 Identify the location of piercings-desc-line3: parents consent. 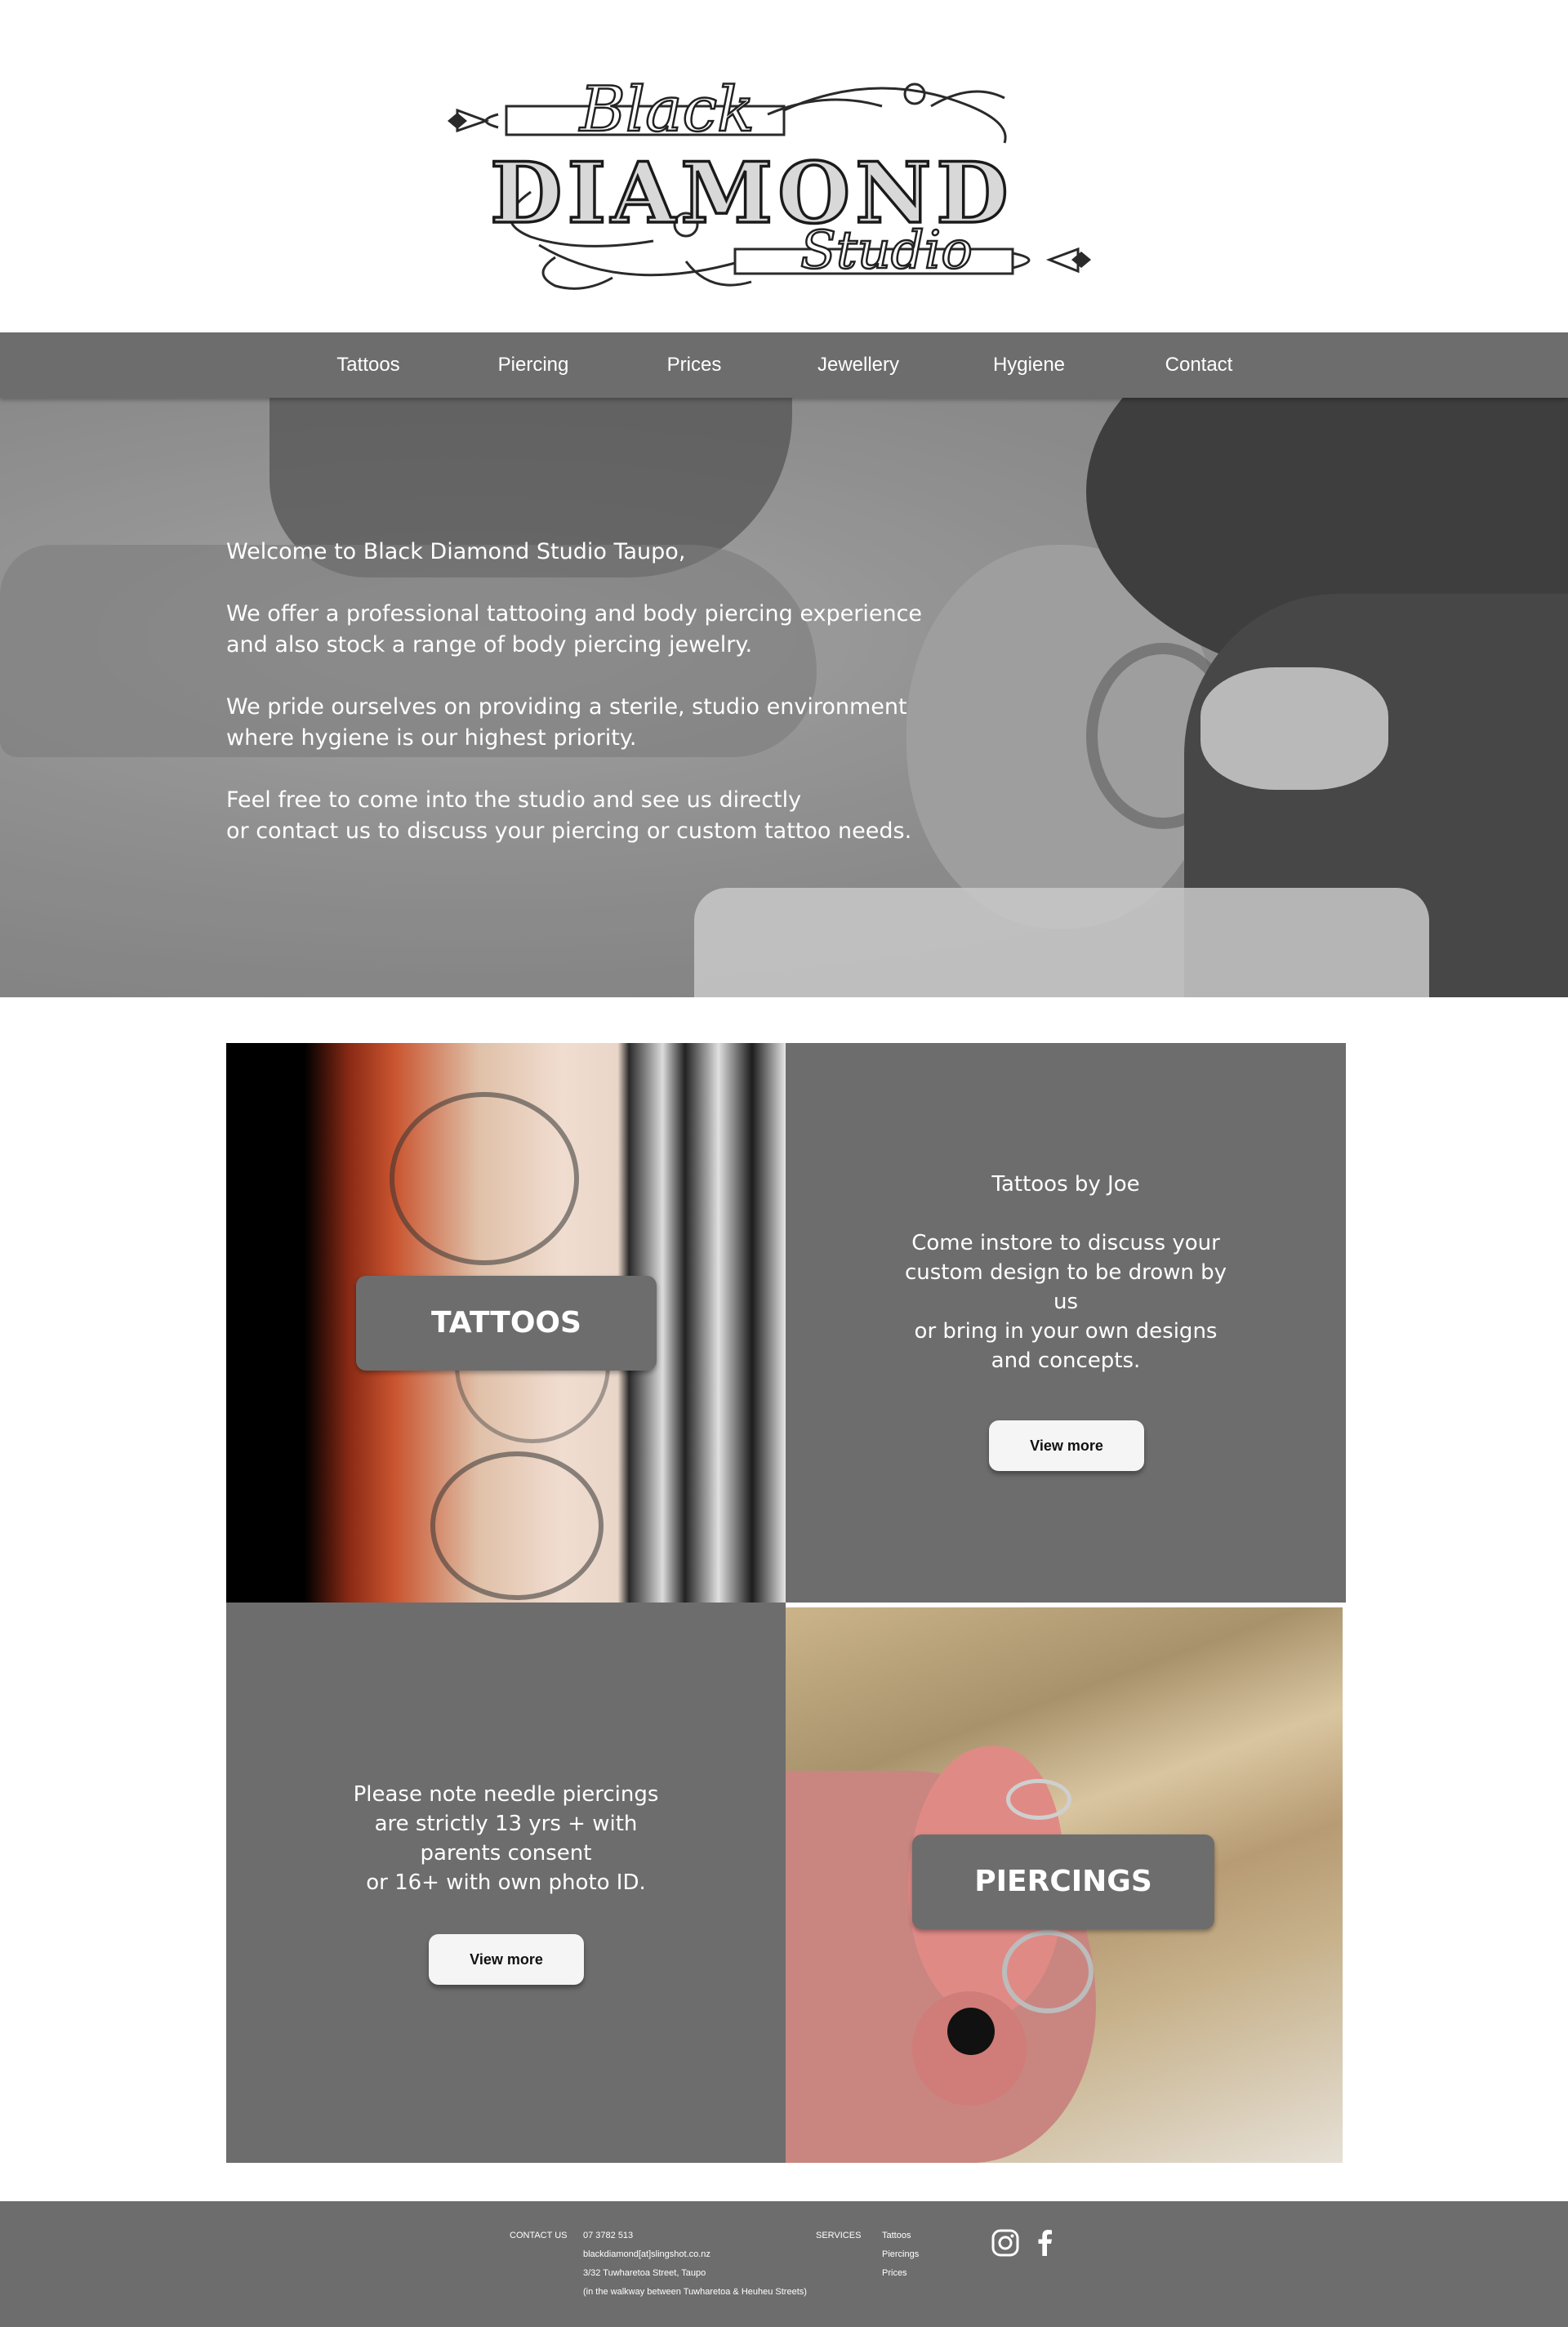
(506, 1853).